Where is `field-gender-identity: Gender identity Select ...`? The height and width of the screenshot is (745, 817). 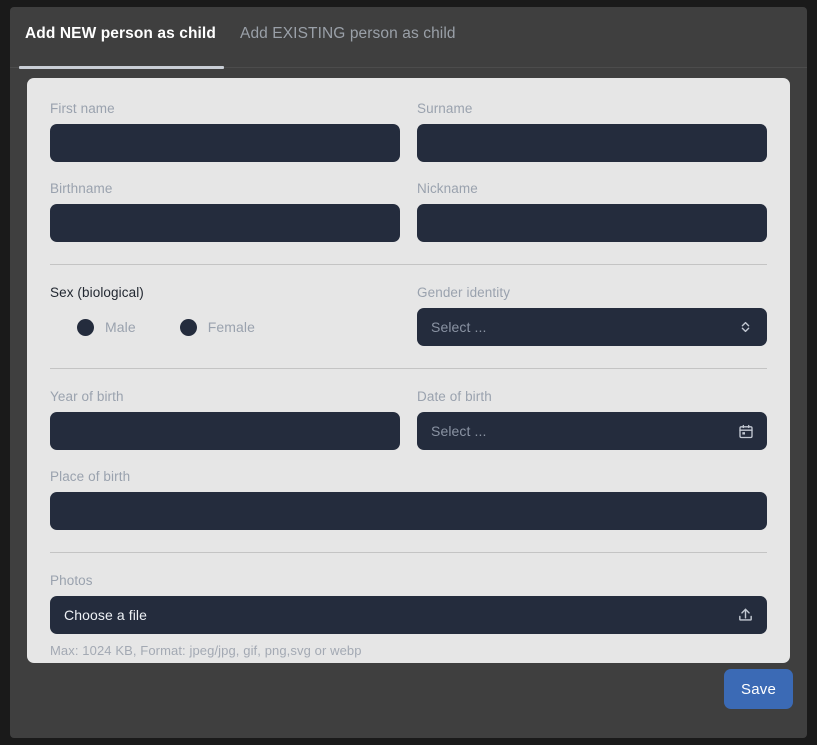
field-gender-identity: Gender identity Select ... is located at coordinates (592, 315).